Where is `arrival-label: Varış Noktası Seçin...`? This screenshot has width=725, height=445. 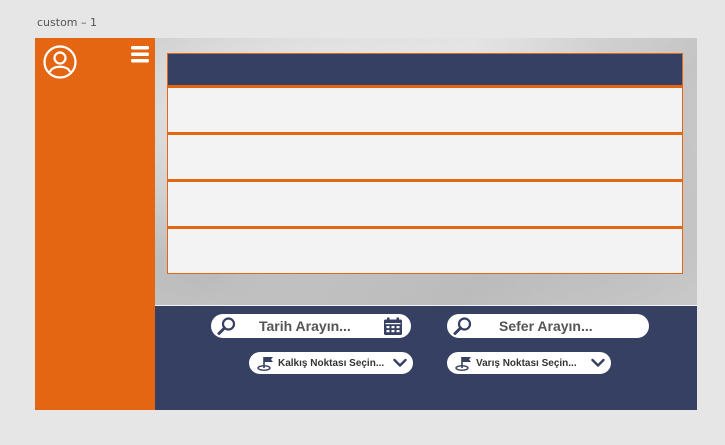 arrival-label: Varış Noktası Seçin... is located at coordinates (526, 363).